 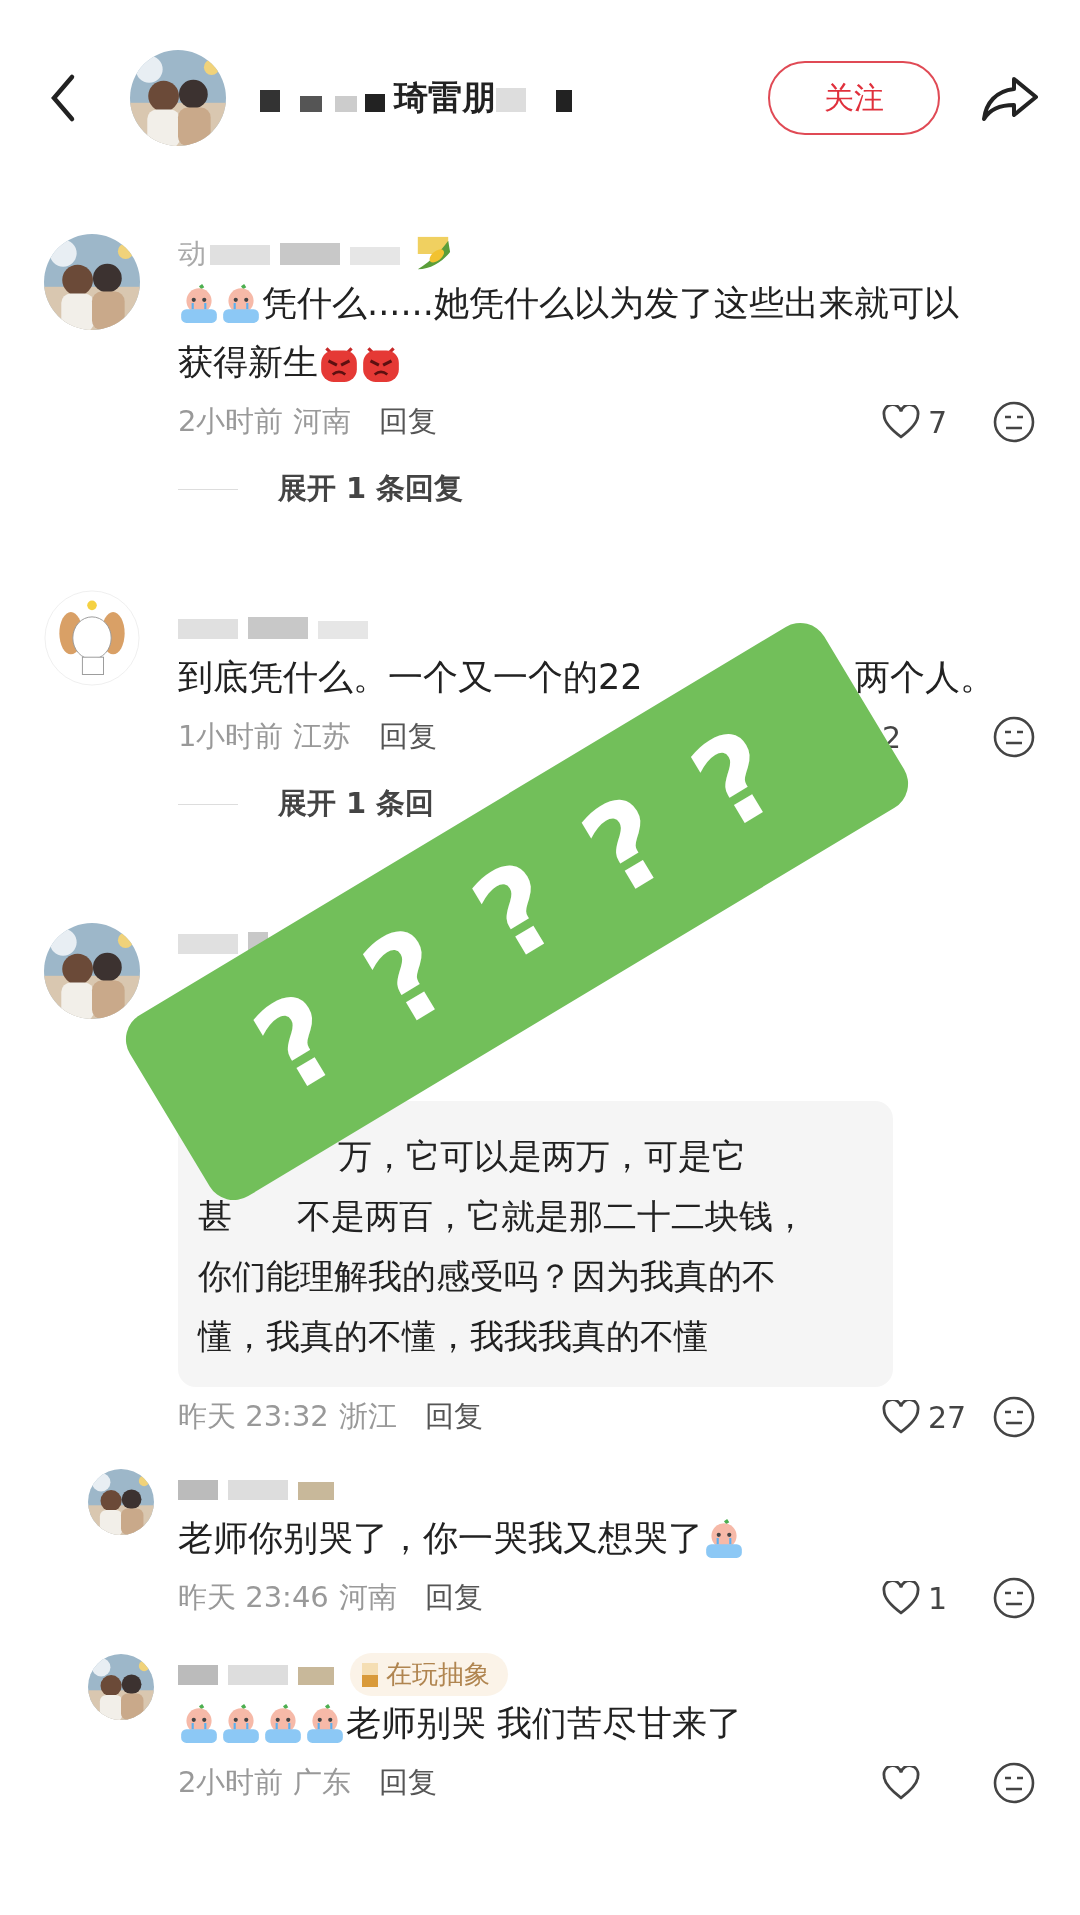 What do you see at coordinates (542, 1156) in the screenshot?
I see `comment-text: 万，它可以是两万，可是它` at bounding box center [542, 1156].